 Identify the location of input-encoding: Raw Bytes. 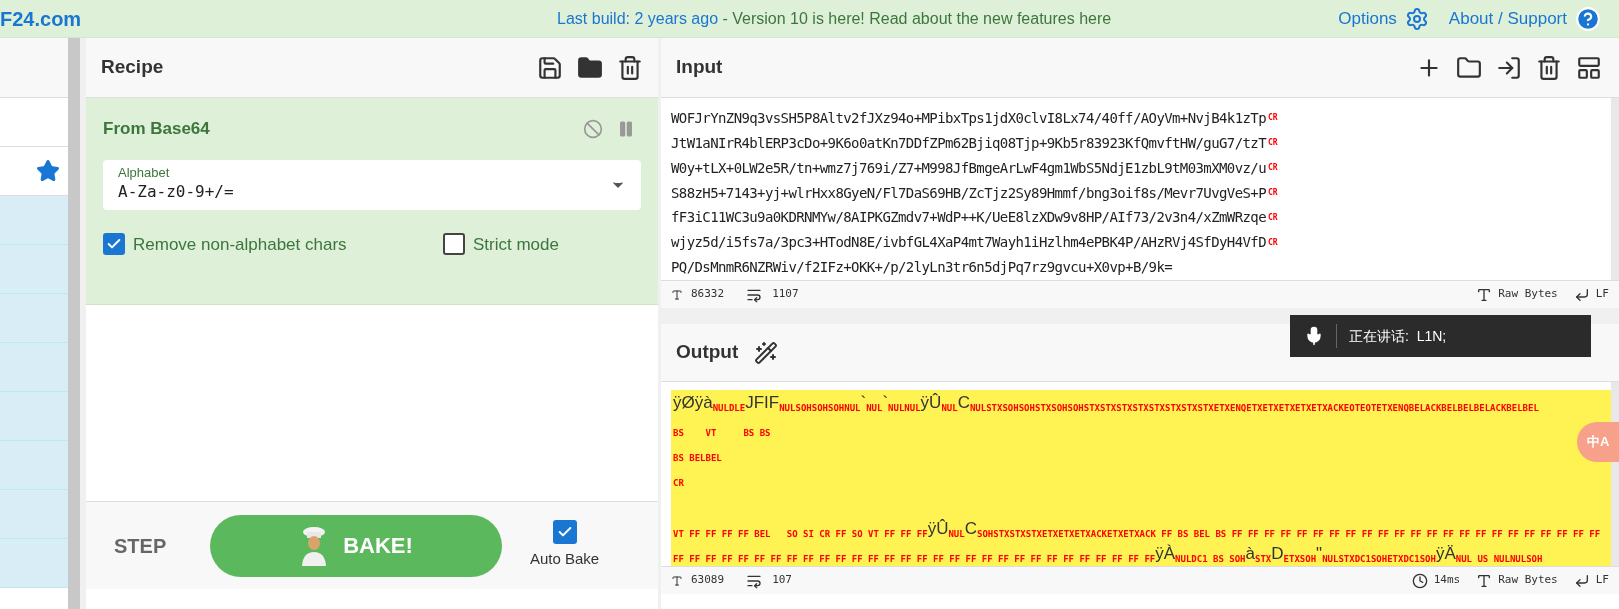
(1528, 294).